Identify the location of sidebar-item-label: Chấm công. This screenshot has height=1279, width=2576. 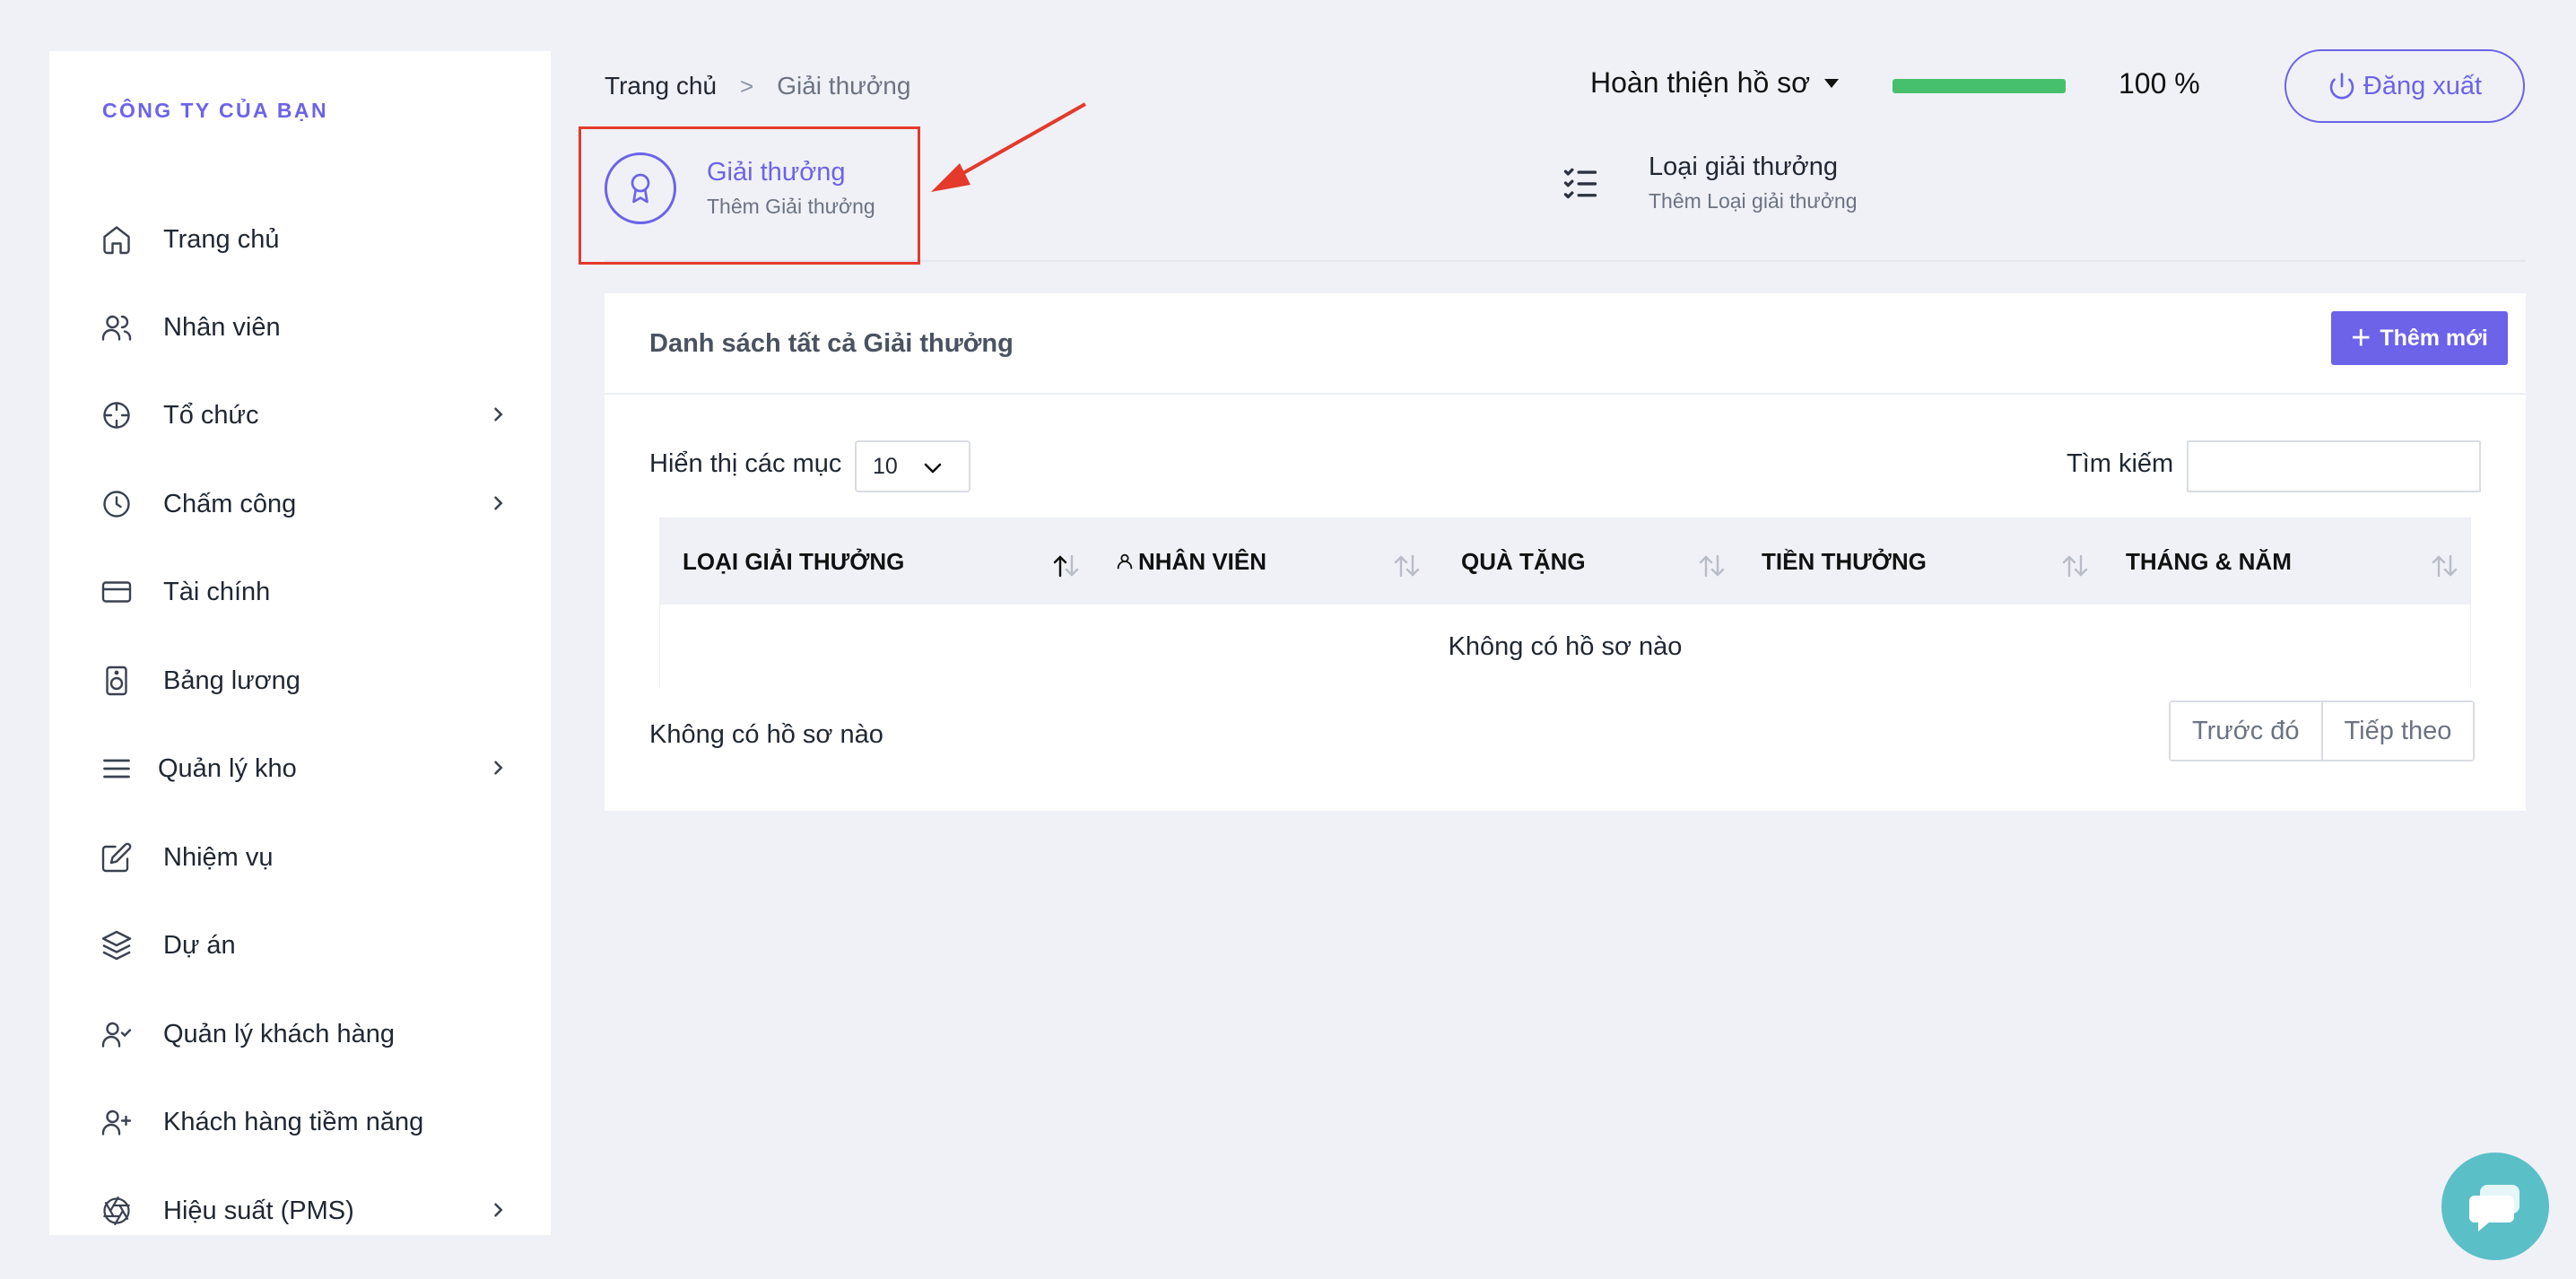
(230, 503).